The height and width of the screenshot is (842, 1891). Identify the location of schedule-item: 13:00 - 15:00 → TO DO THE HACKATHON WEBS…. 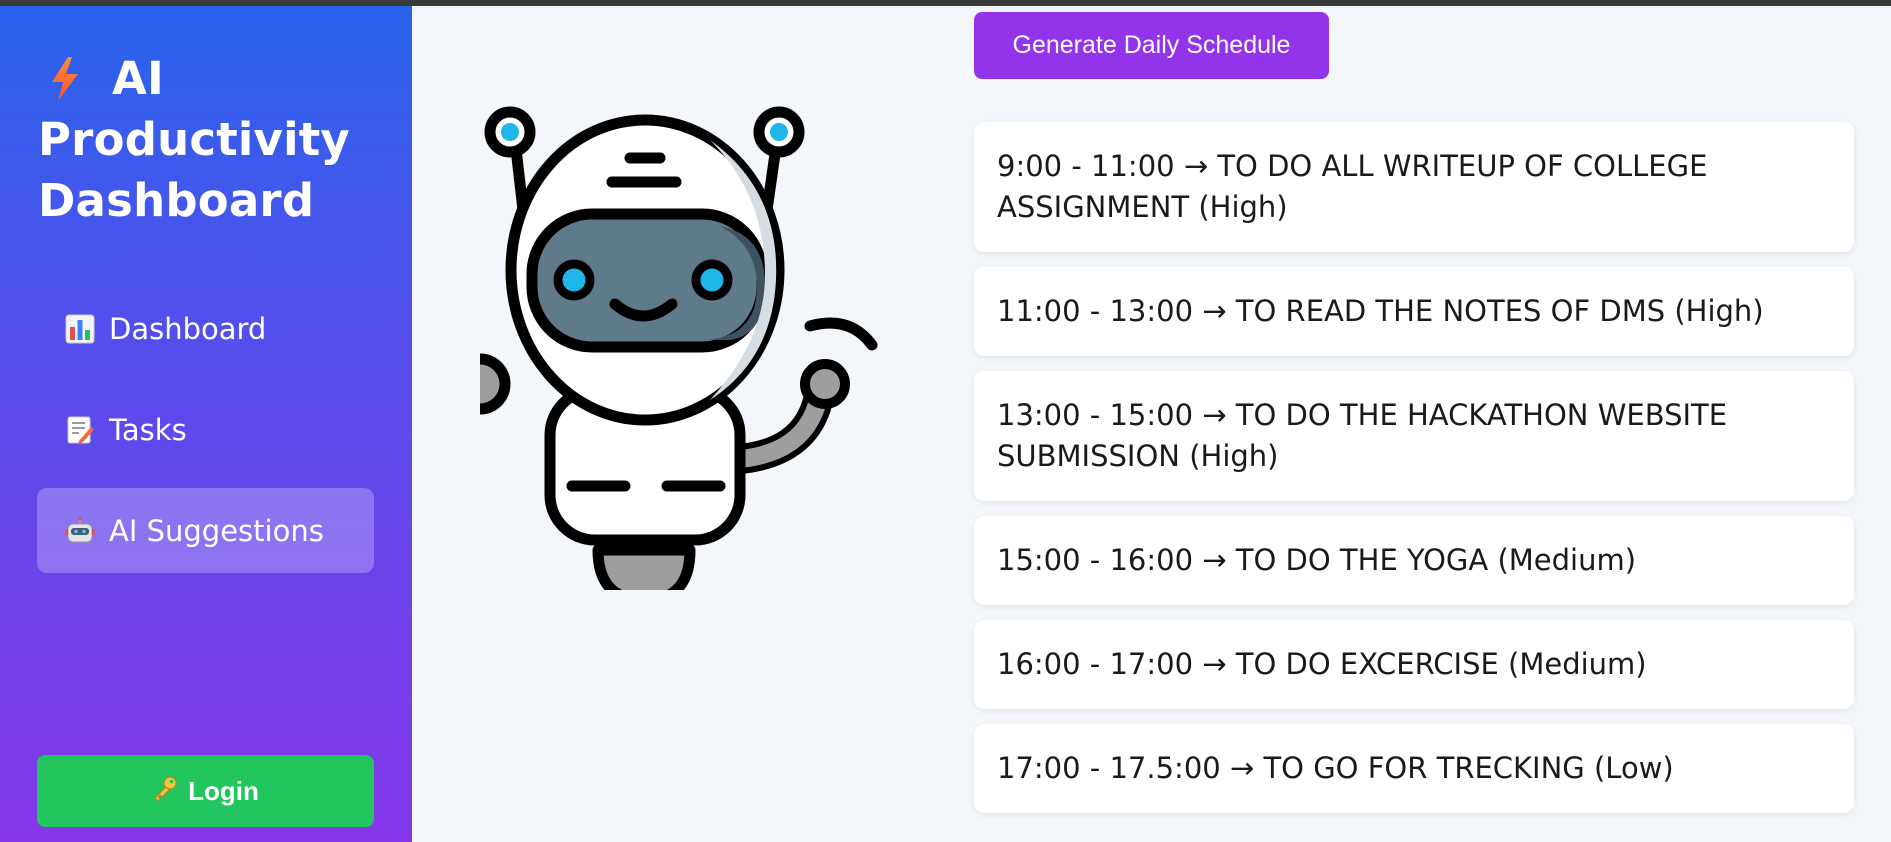
(1414, 436).